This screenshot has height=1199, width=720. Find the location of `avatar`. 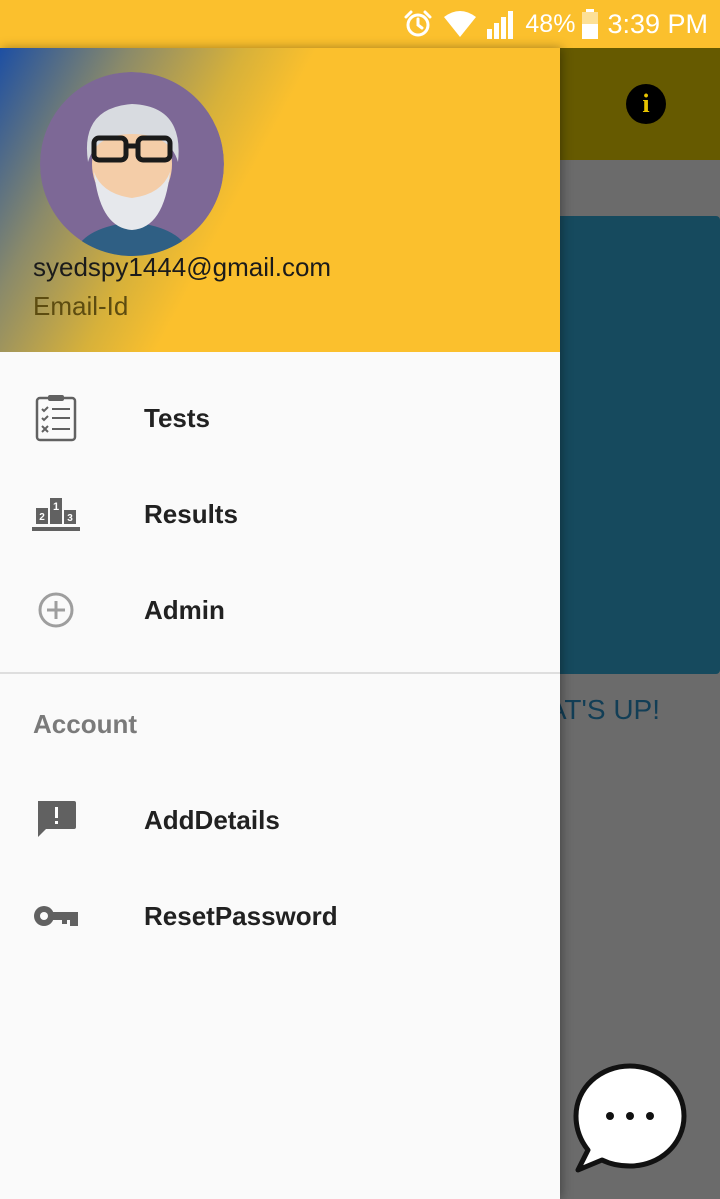

avatar is located at coordinates (132, 164).